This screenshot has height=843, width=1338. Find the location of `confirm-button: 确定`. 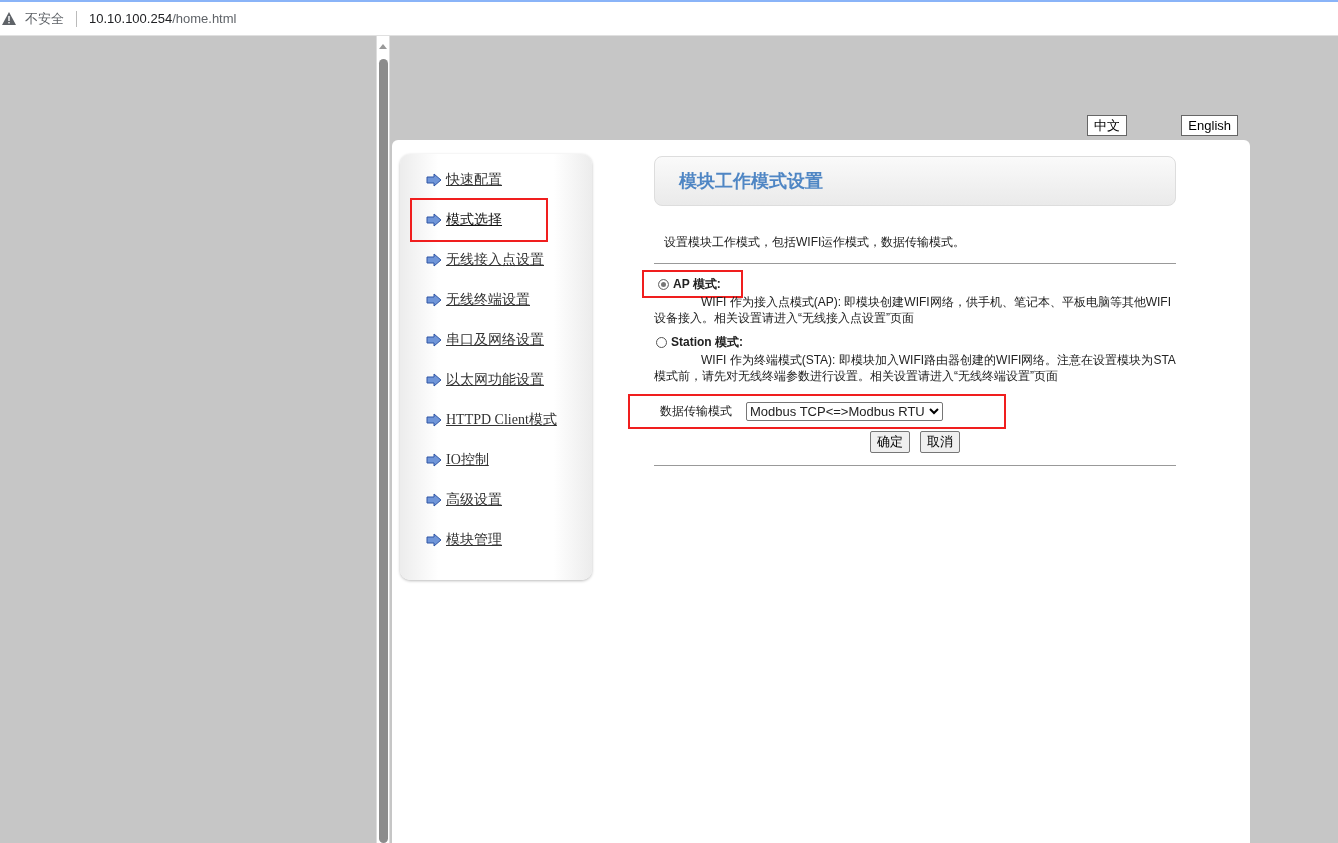

confirm-button: 确定 is located at coordinates (890, 442).